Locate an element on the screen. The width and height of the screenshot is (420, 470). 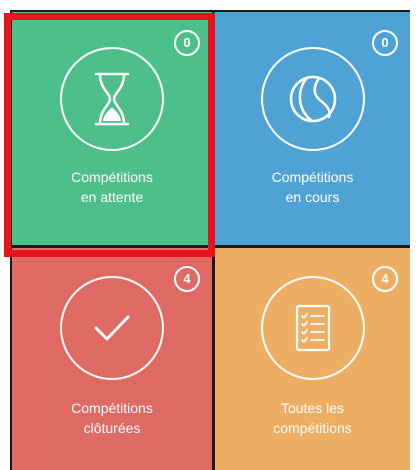
pending-count-badge: 0 is located at coordinates (187, 43).